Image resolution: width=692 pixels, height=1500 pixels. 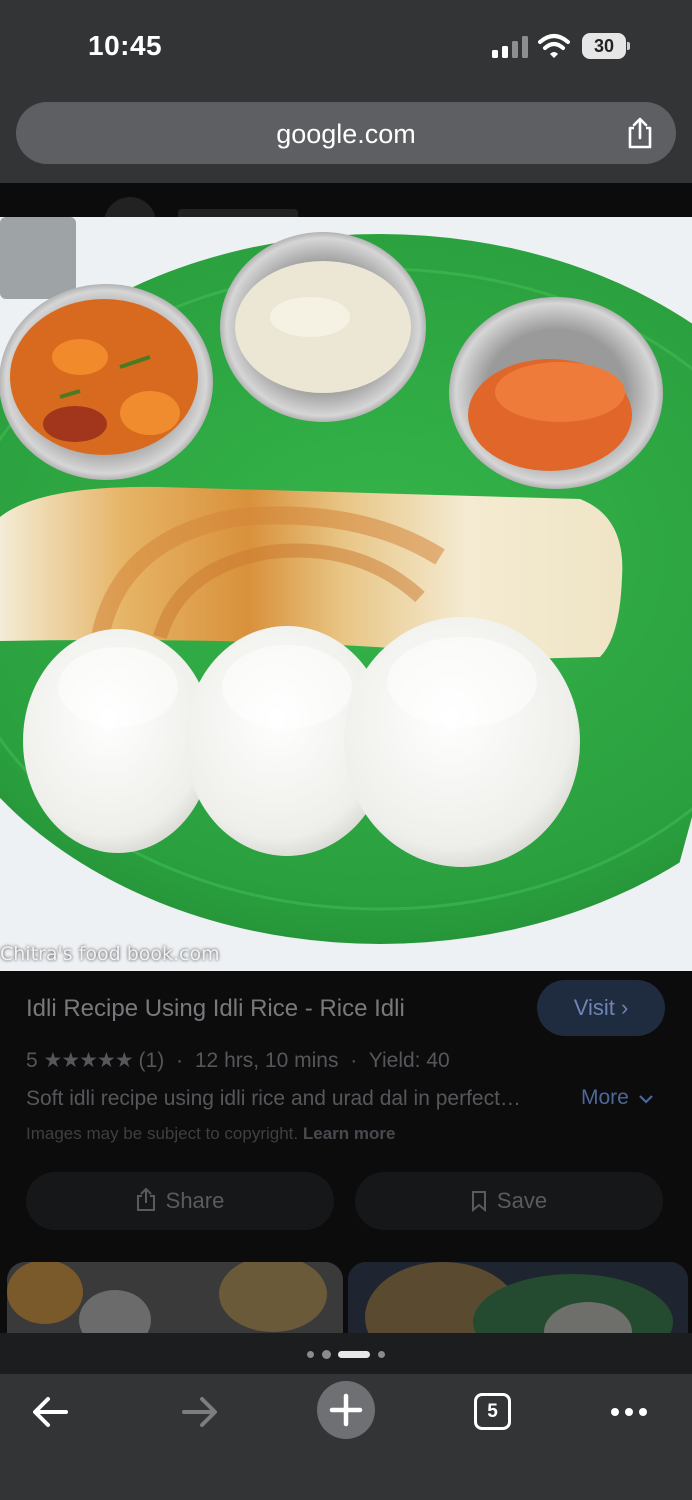 I want to click on copyright-text: Images may be subject to copyright., so click(x=162, y=1133).